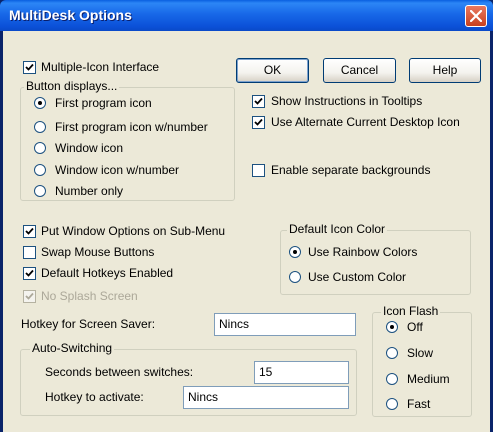 The image size is (493, 432). I want to click on radio-number-only, so click(40, 191).